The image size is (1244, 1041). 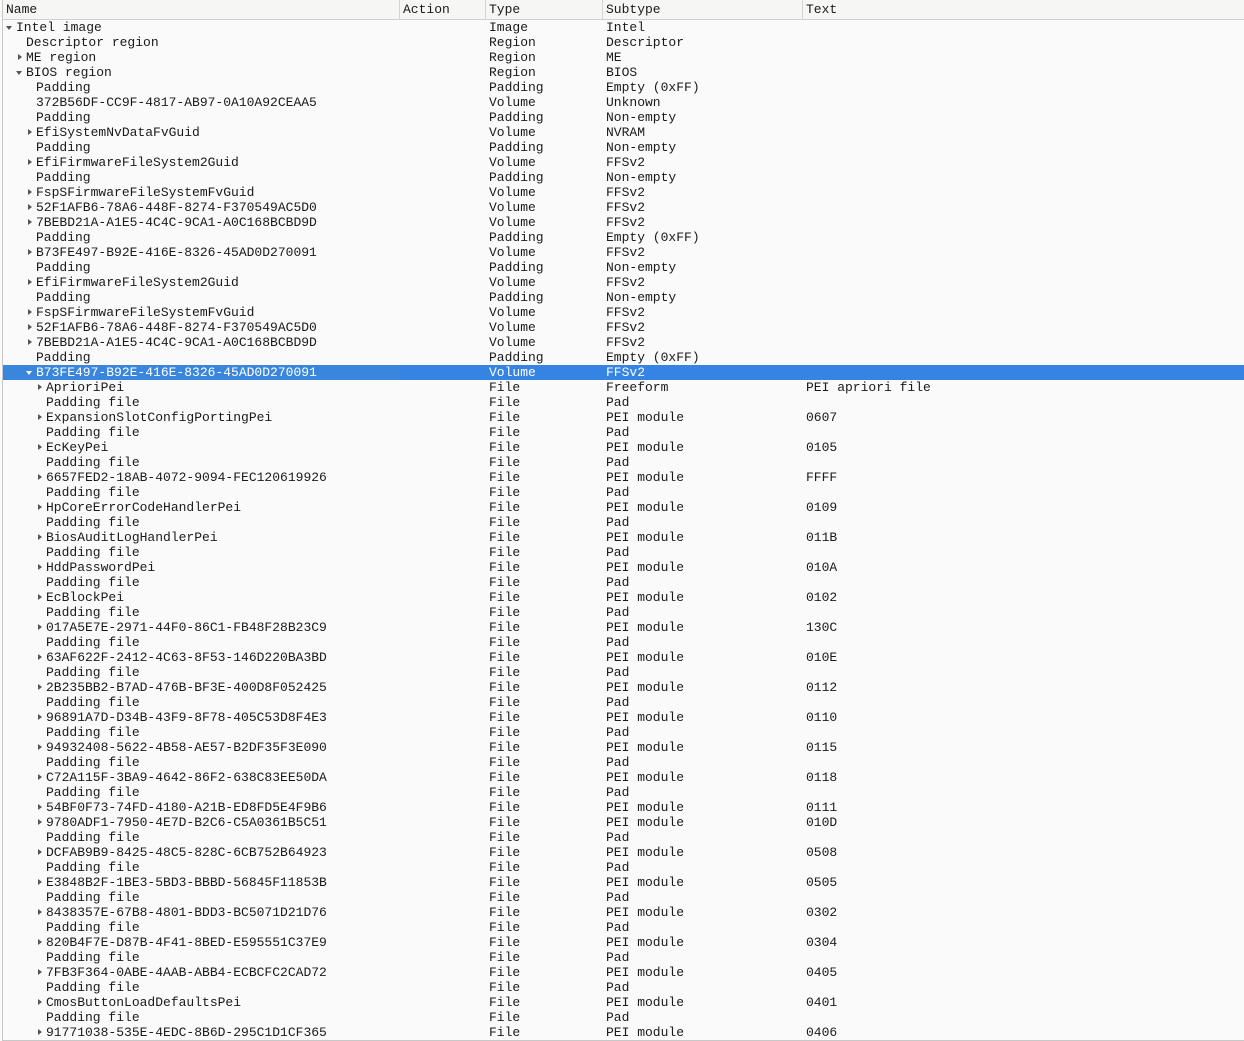 What do you see at coordinates (623, 132) in the screenshot?
I see `tree-row: EfiSystemNvDataFvGuid Volume NVRAM` at bounding box center [623, 132].